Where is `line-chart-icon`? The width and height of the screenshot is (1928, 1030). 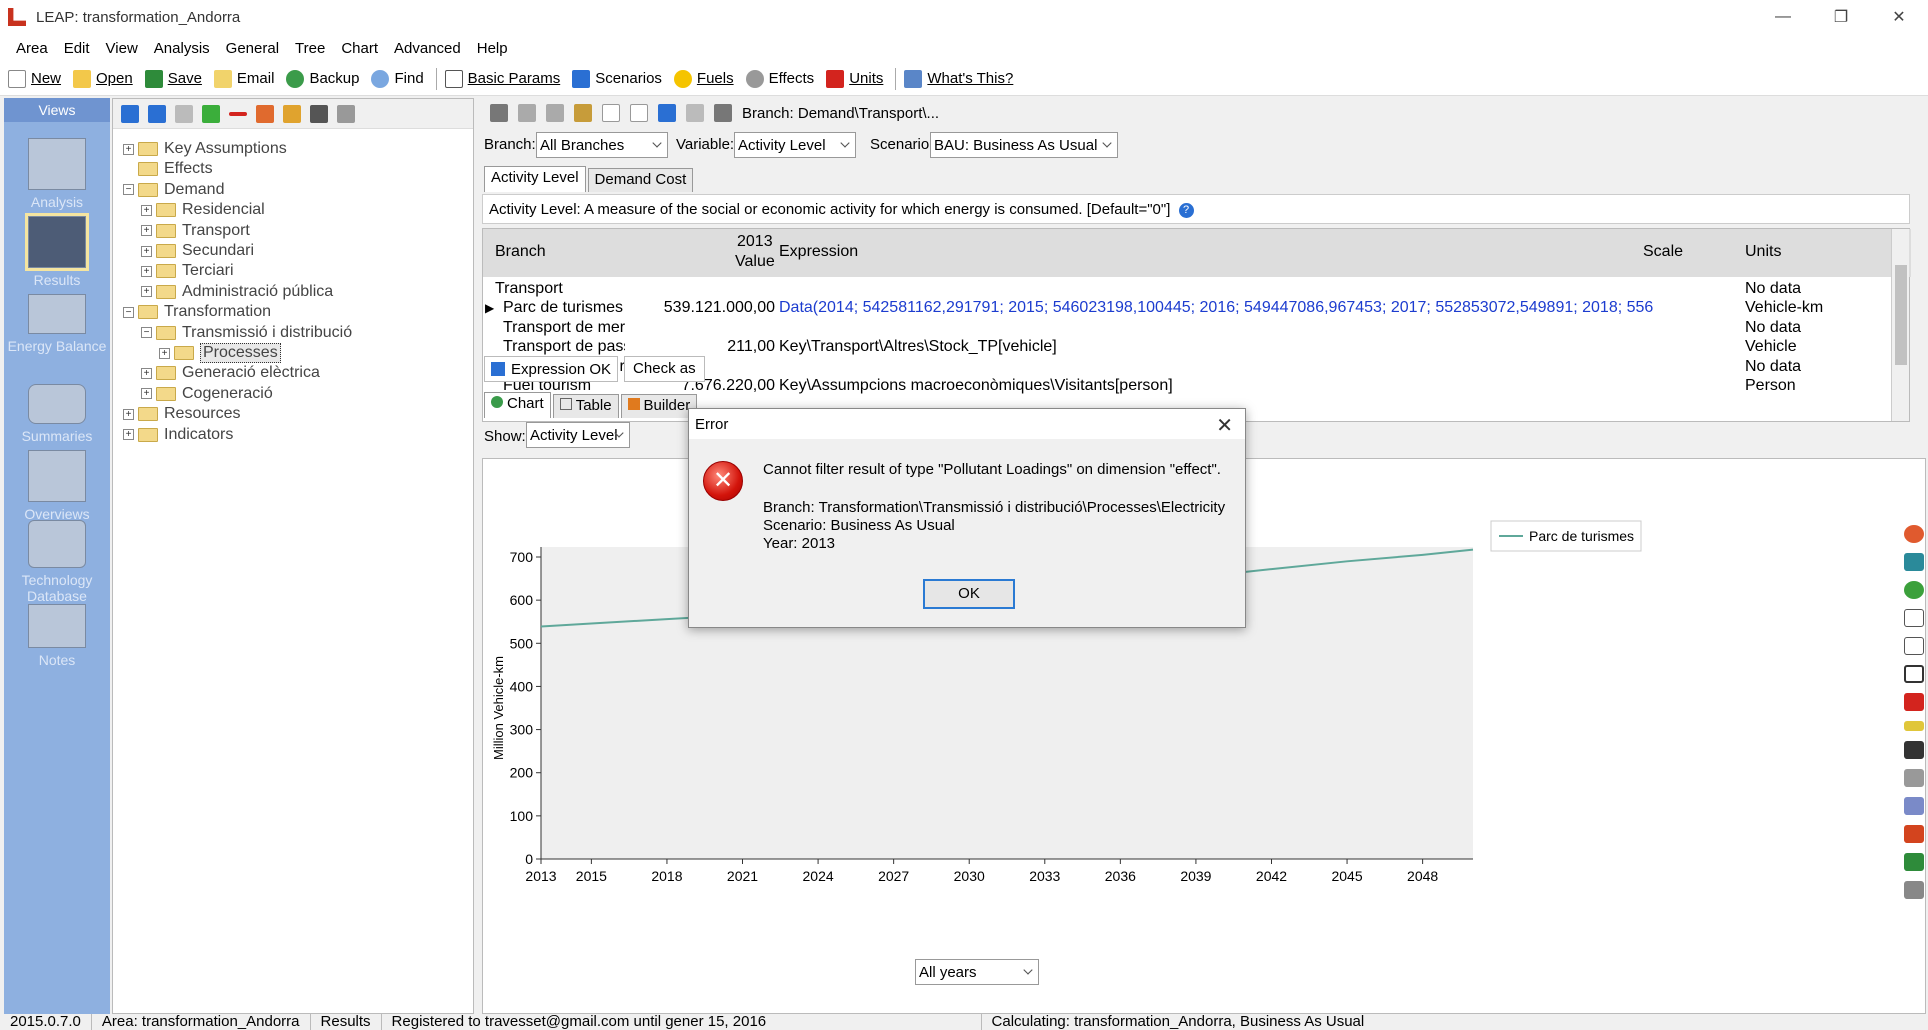 line-chart-icon is located at coordinates (1914, 562).